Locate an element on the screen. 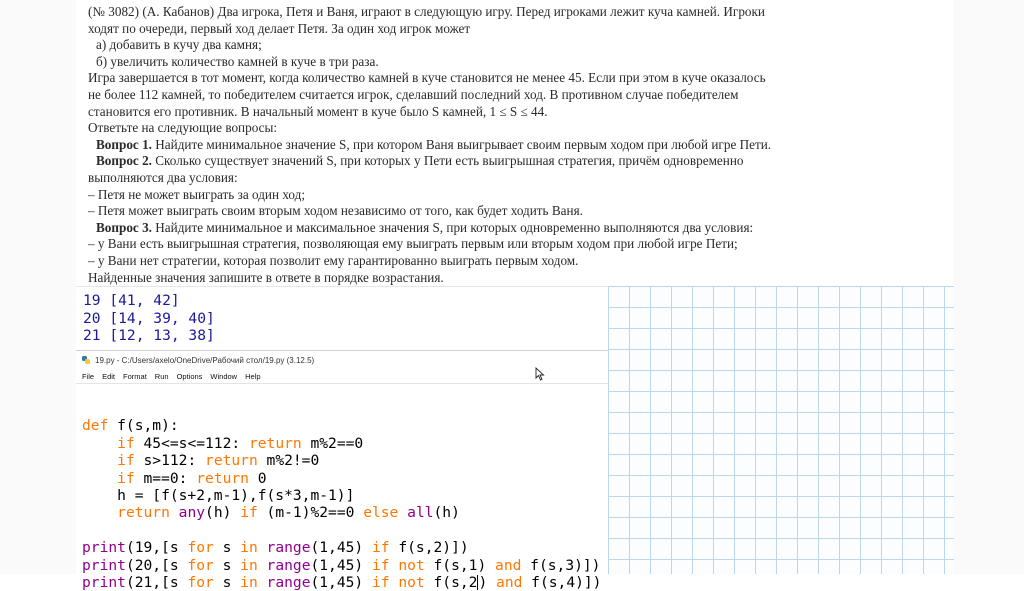  question-2-line: выполняются два условия: is located at coordinates (163, 177).